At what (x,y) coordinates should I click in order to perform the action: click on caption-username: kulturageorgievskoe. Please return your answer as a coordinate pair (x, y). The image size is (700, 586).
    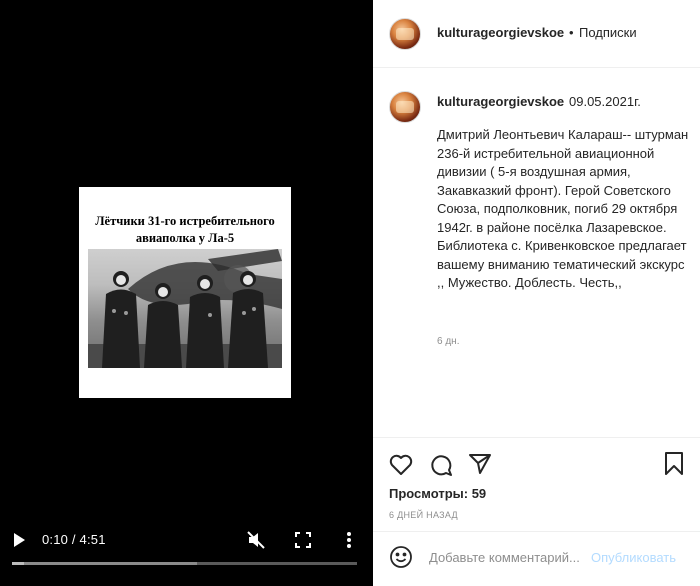
    Looking at the image, I should click on (500, 101).